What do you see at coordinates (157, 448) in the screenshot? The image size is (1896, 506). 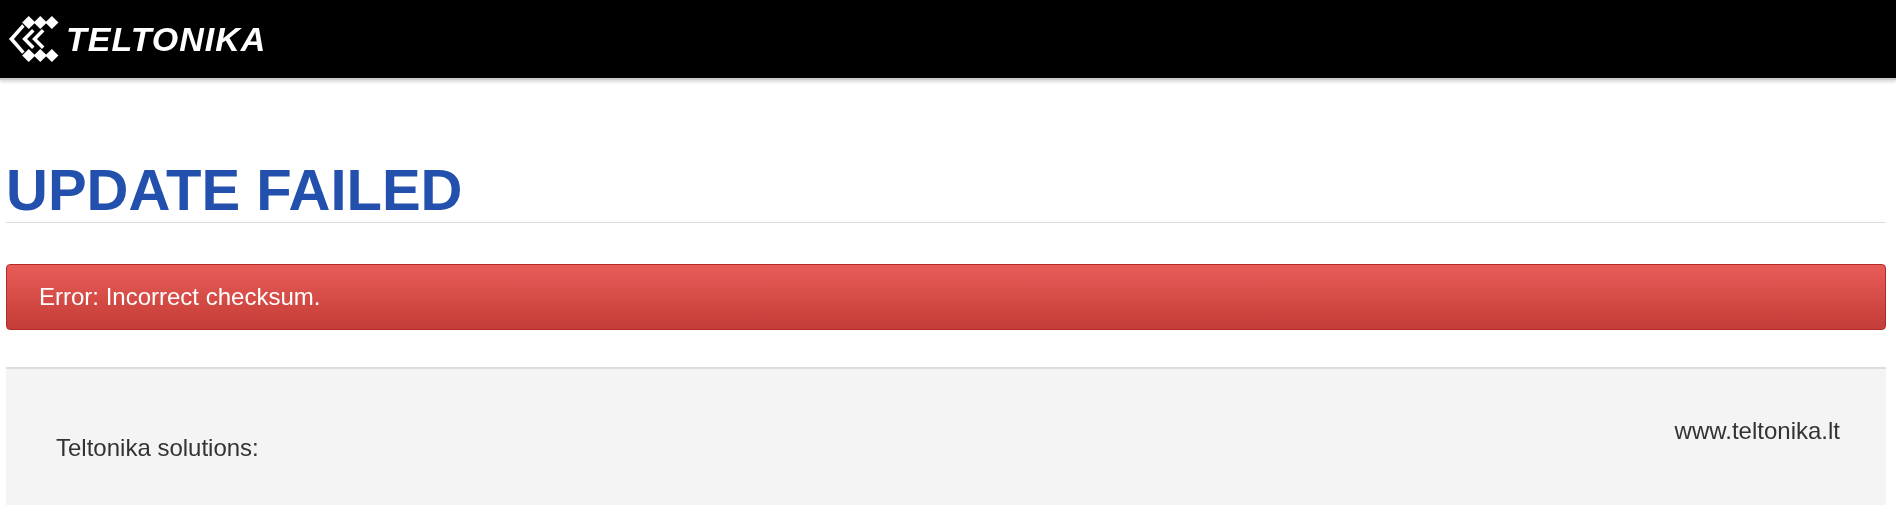 I see `footer-label: Teltonika solutions:` at bounding box center [157, 448].